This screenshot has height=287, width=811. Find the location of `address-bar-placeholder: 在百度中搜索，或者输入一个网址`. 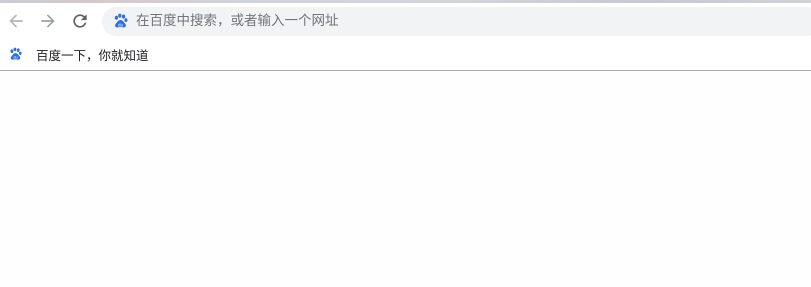

address-bar-placeholder: 在百度中搜索，或者输入一个网址 is located at coordinates (237, 21).